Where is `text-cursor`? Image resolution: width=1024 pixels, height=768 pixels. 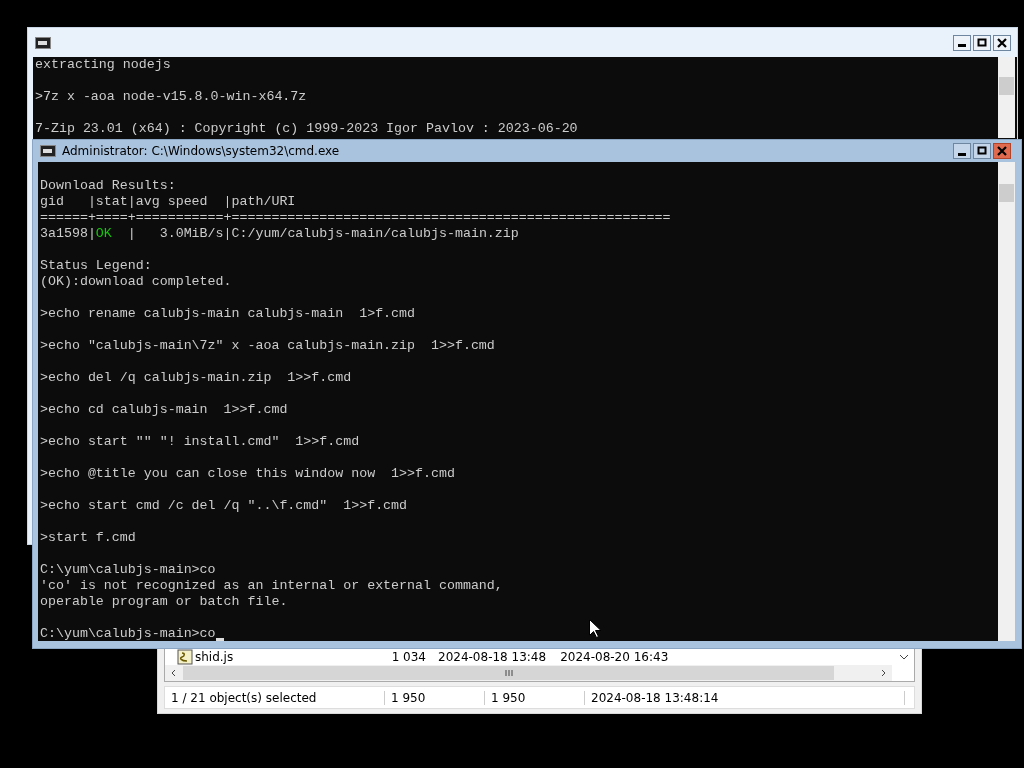
text-cursor is located at coordinates (219, 639).